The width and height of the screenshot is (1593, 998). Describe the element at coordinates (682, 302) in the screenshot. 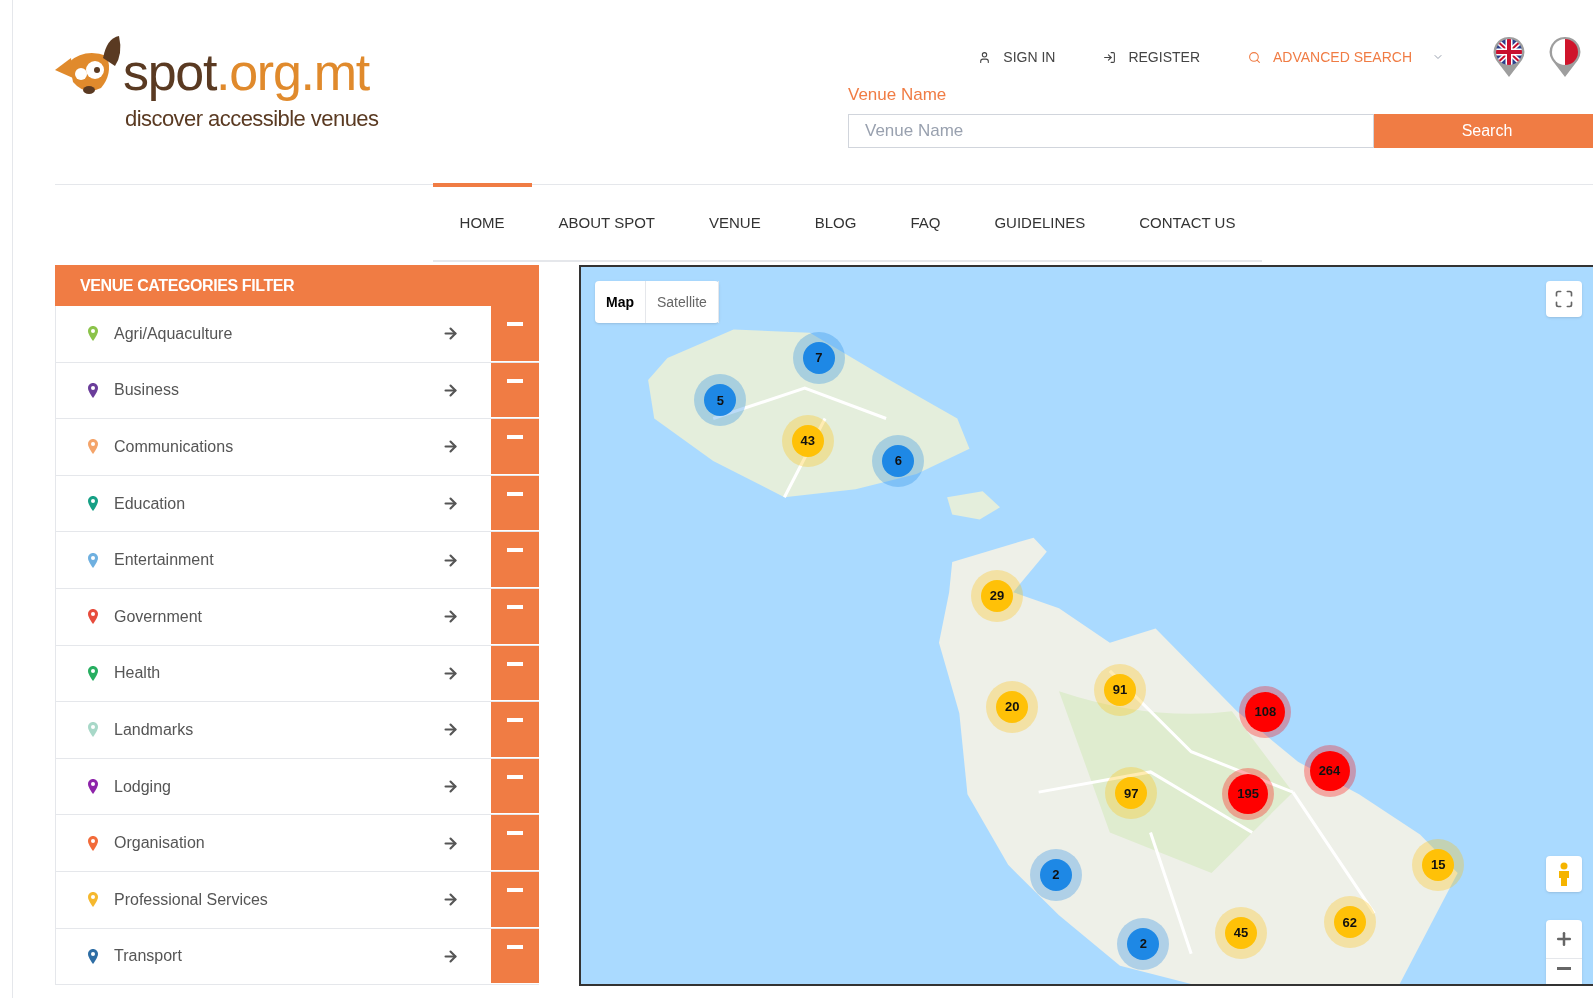

I see `map-type-tab: Satellite` at that location.